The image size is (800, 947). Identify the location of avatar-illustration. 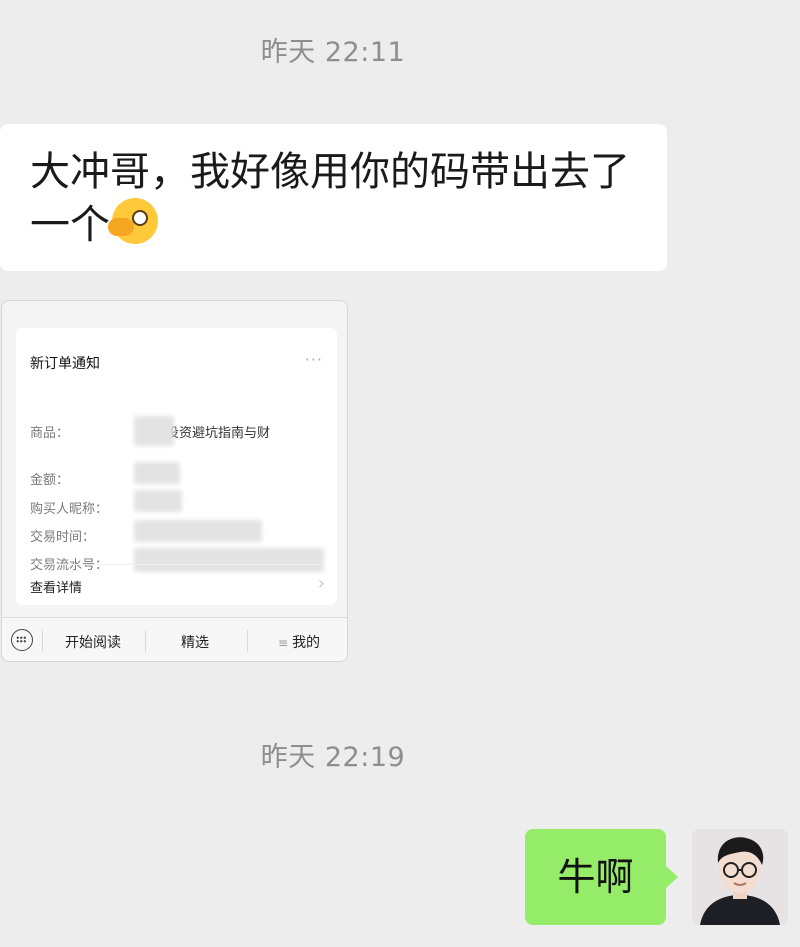
(740, 877).